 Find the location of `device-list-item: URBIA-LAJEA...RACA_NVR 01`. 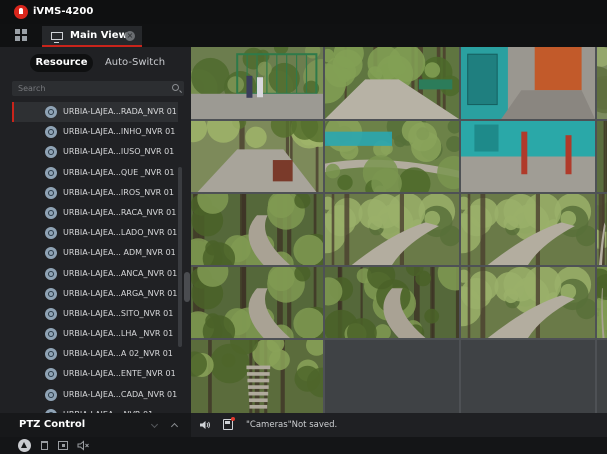

device-list-item: URBIA-LAJEA...RACA_NVR 01 is located at coordinates (95, 213).